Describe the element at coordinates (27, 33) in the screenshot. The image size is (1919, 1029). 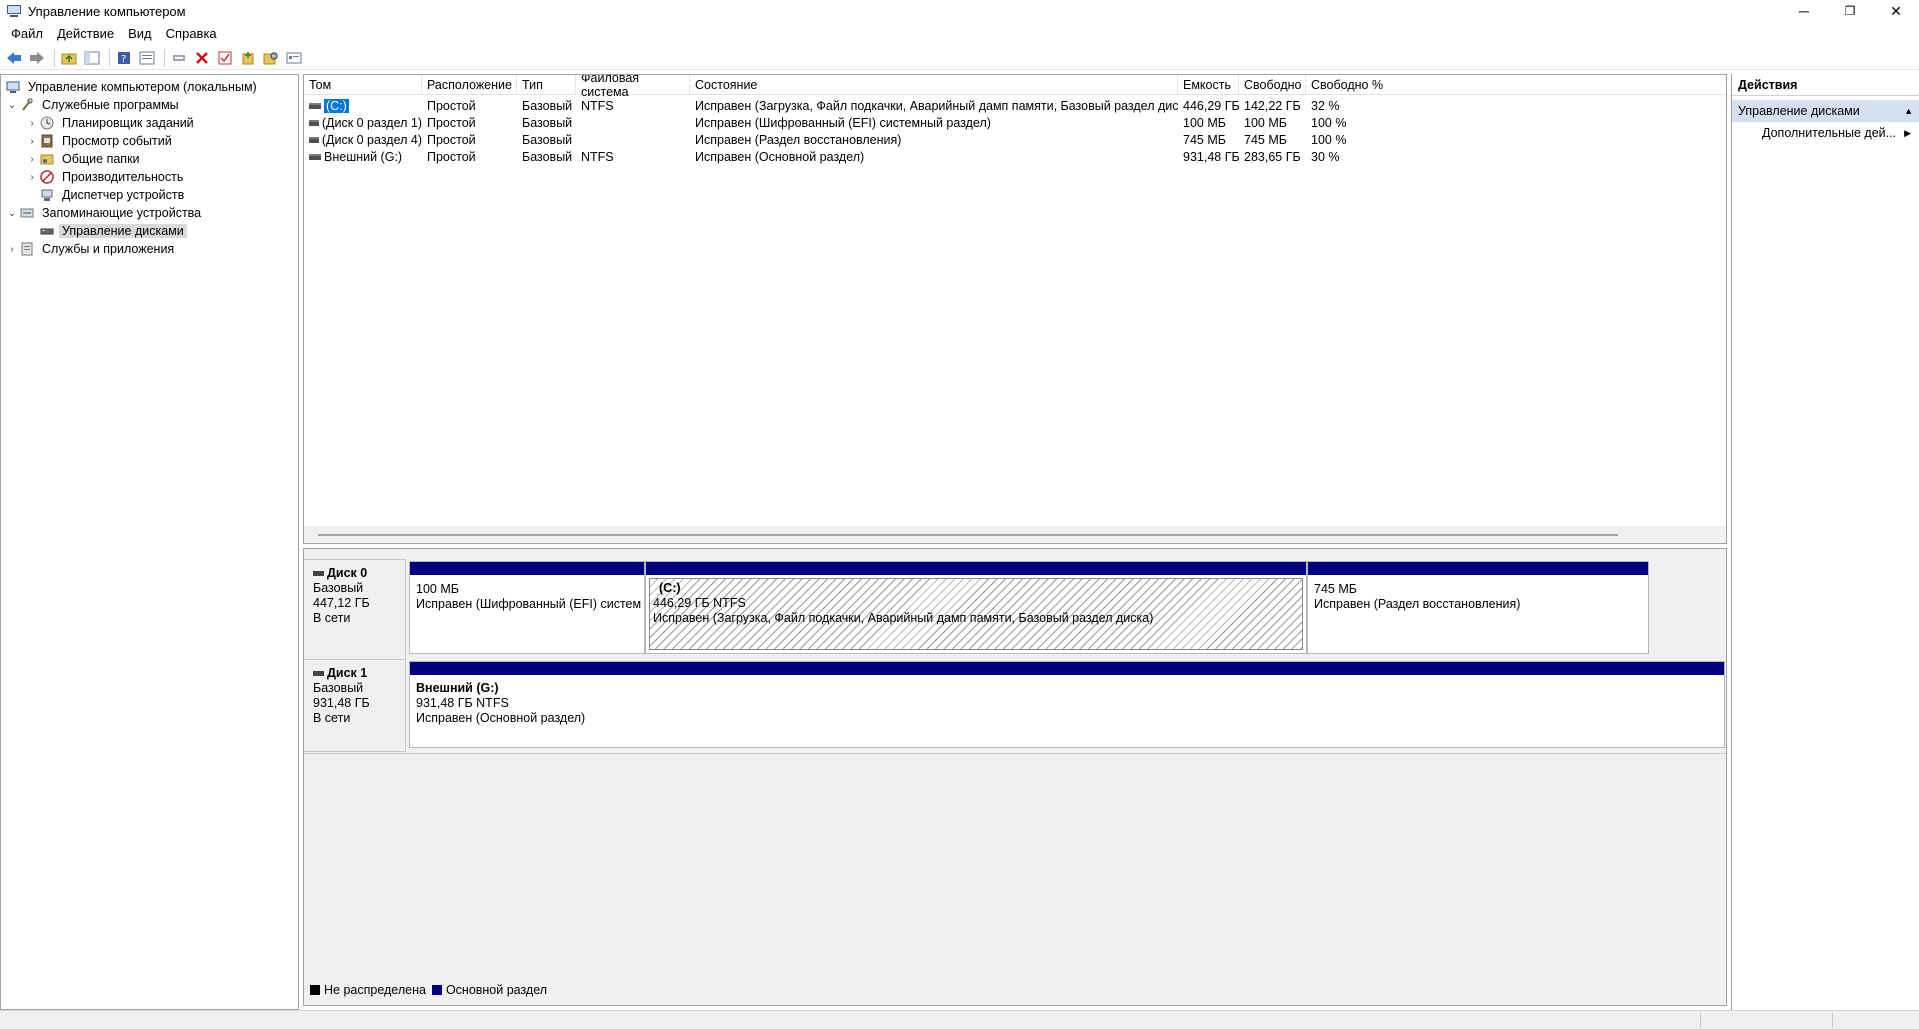
I see `menu-file: Файл` at that location.